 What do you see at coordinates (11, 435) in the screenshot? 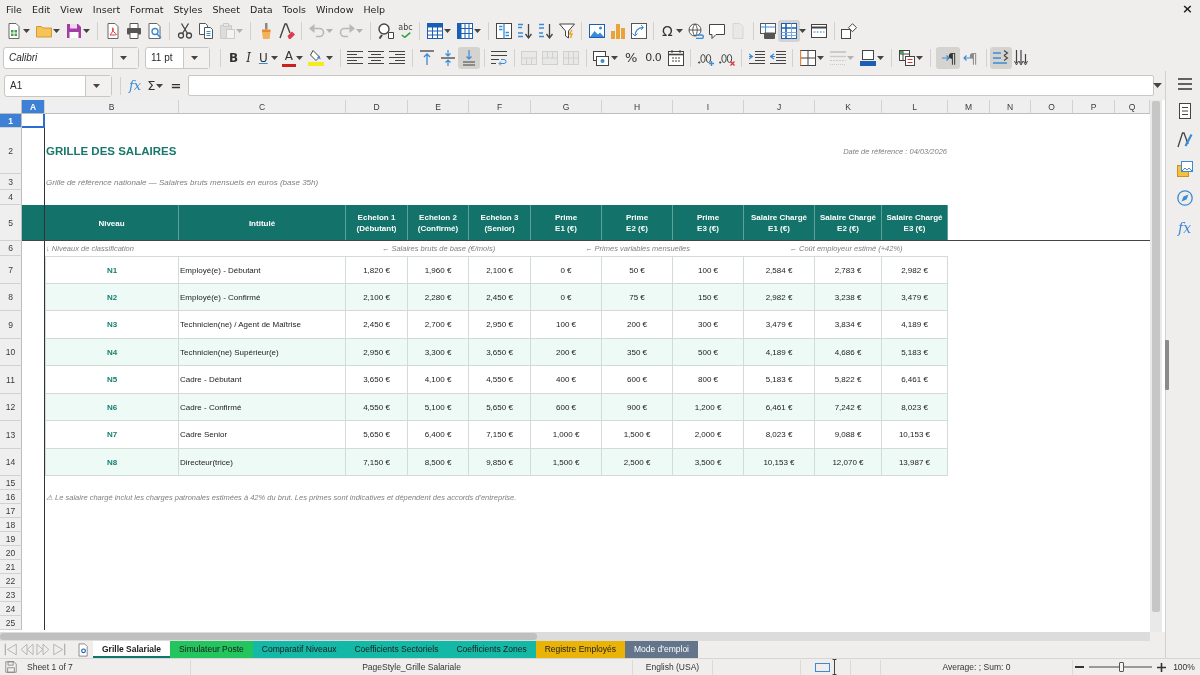
I see `row-header: 13` at bounding box center [11, 435].